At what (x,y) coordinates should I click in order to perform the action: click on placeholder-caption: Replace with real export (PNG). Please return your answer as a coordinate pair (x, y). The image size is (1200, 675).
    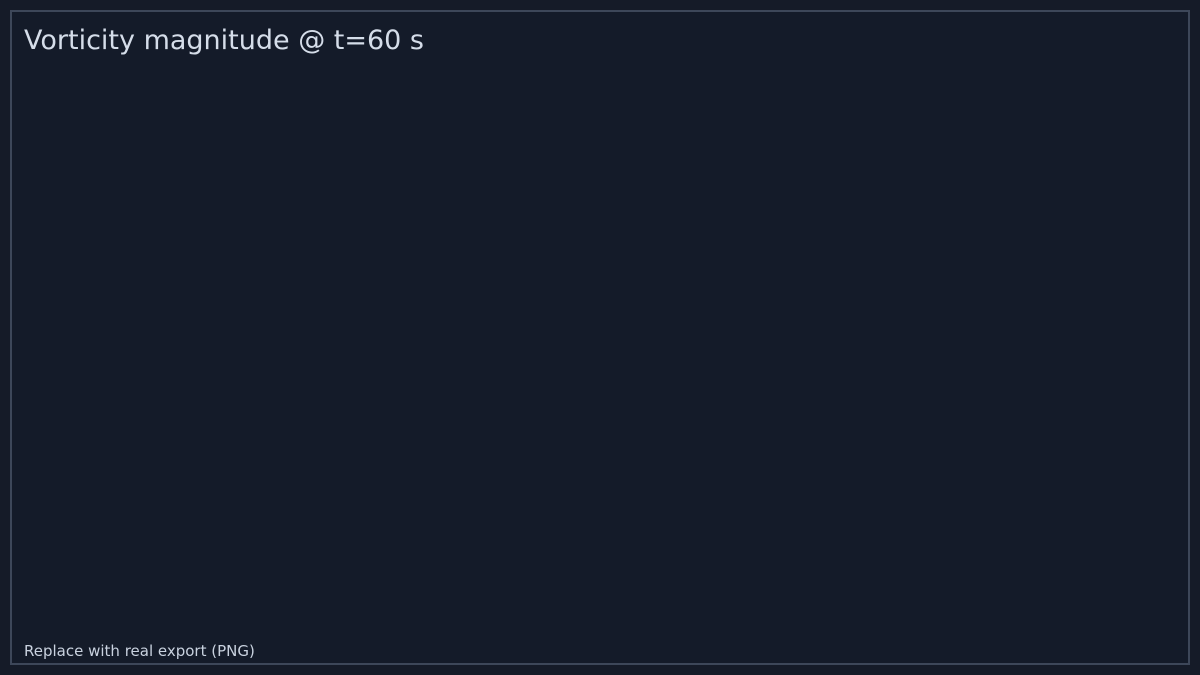
    Looking at the image, I should click on (139, 651).